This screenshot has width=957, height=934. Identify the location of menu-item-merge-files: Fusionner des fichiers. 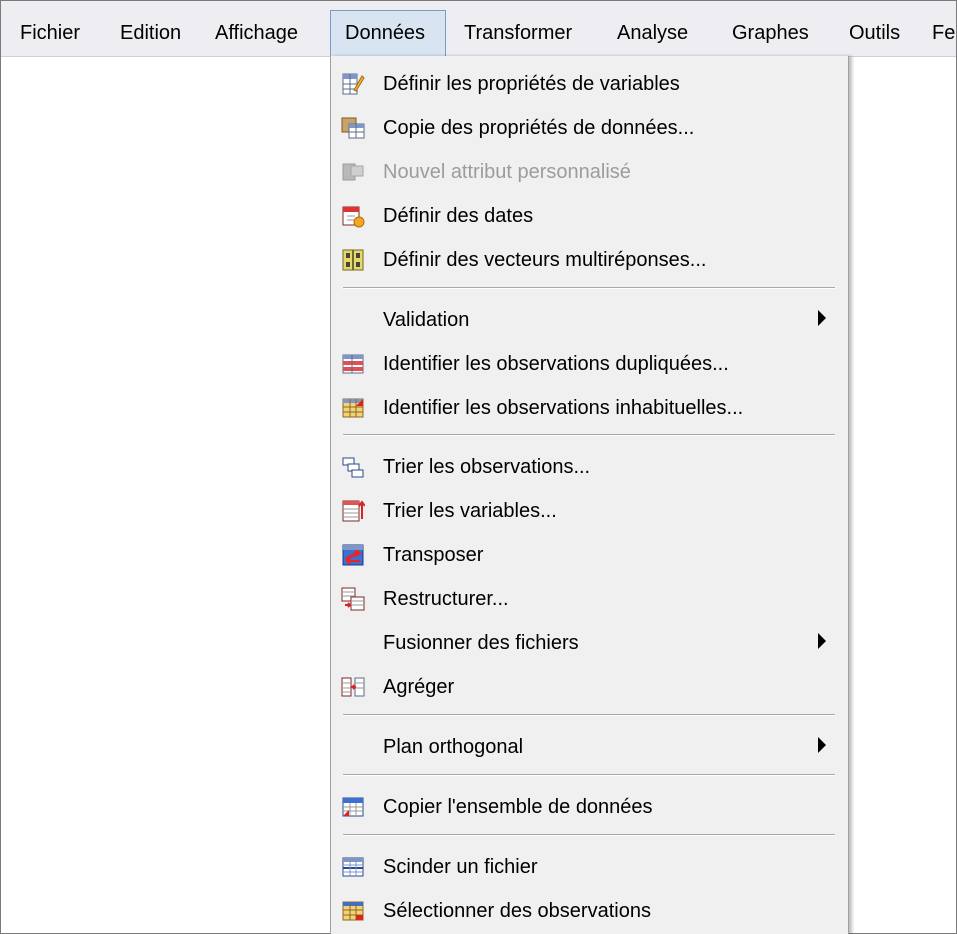
(589, 643).